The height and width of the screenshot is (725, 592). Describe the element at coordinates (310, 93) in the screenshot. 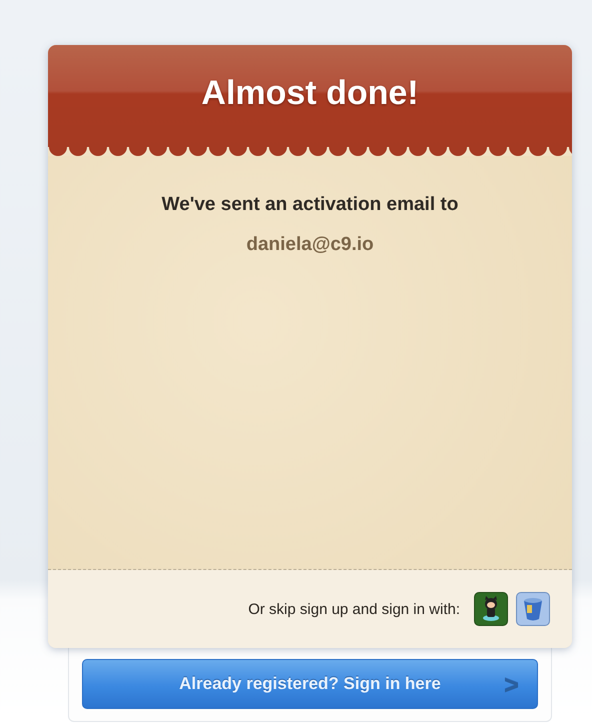

I see `card-title: Almost done!` at that location.